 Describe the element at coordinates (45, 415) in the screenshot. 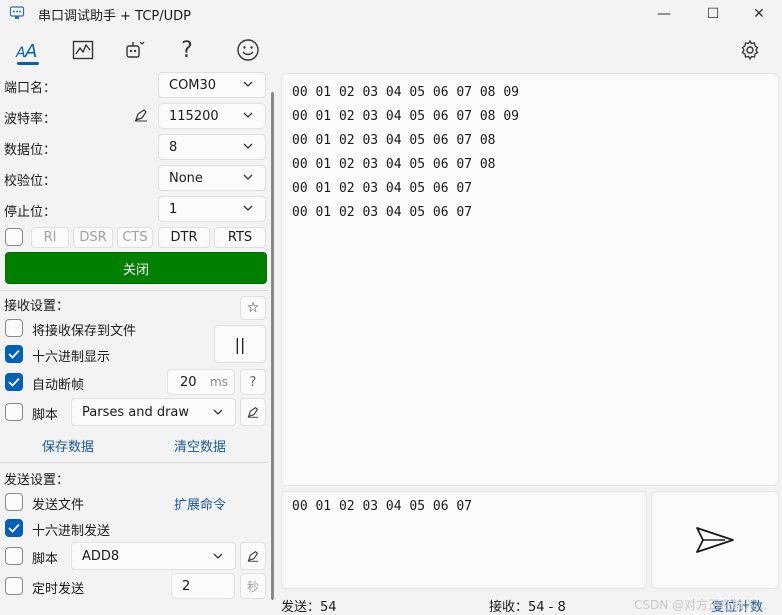

I see `receive-script-label: 脚本` at that location.